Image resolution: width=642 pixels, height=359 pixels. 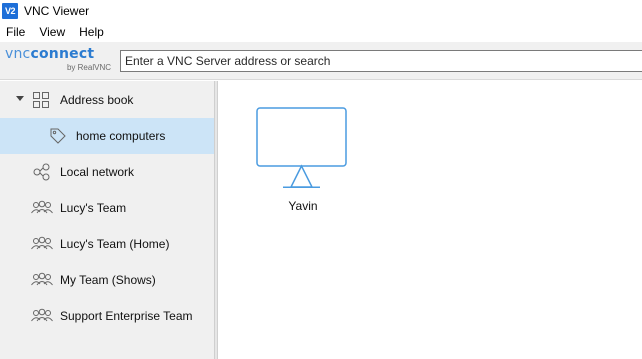 What do you see at coordinates (42, 172) in the screenshot?
I see `network-icon` at bounding box center [42, 172].